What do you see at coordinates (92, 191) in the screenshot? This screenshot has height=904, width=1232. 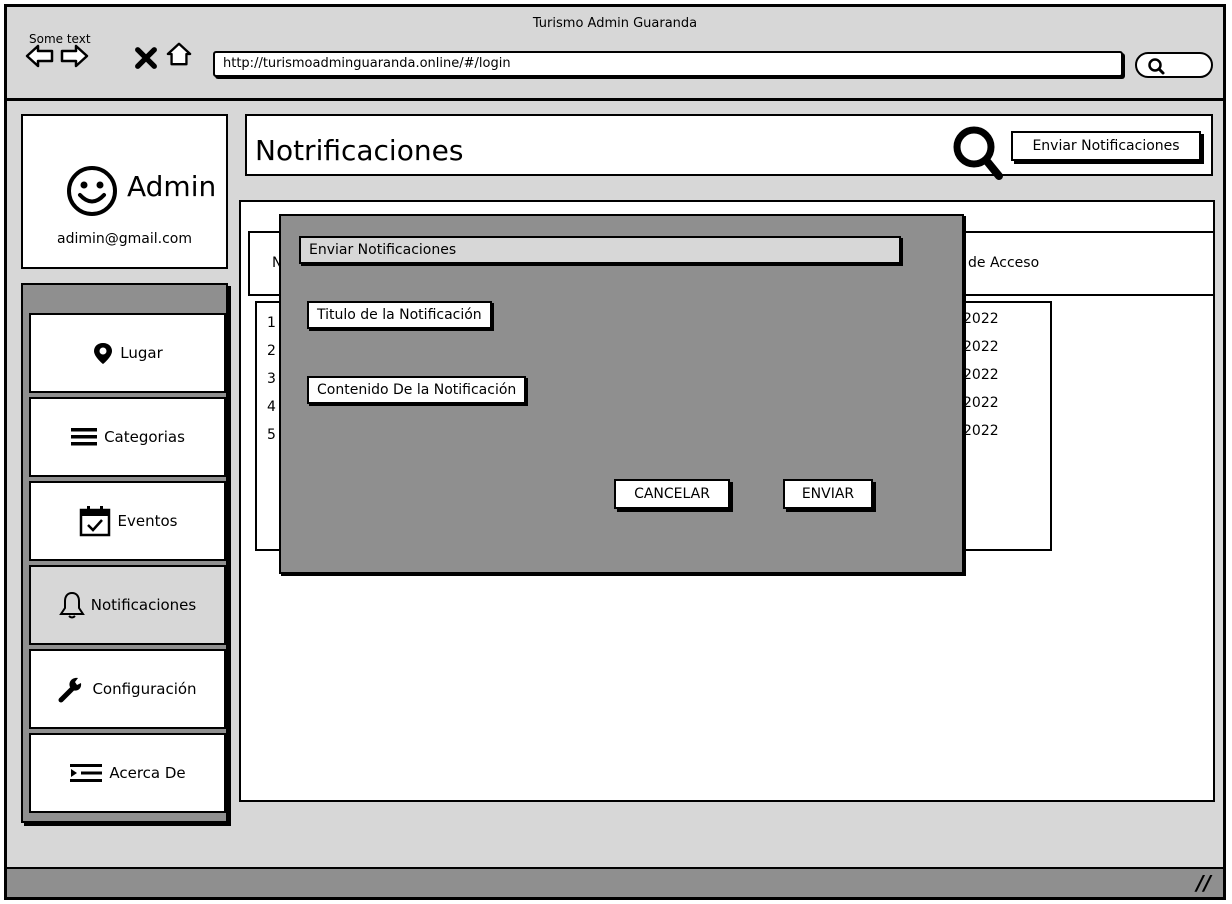 I see `smiley-face-icon` at bounding box center [92, 191].